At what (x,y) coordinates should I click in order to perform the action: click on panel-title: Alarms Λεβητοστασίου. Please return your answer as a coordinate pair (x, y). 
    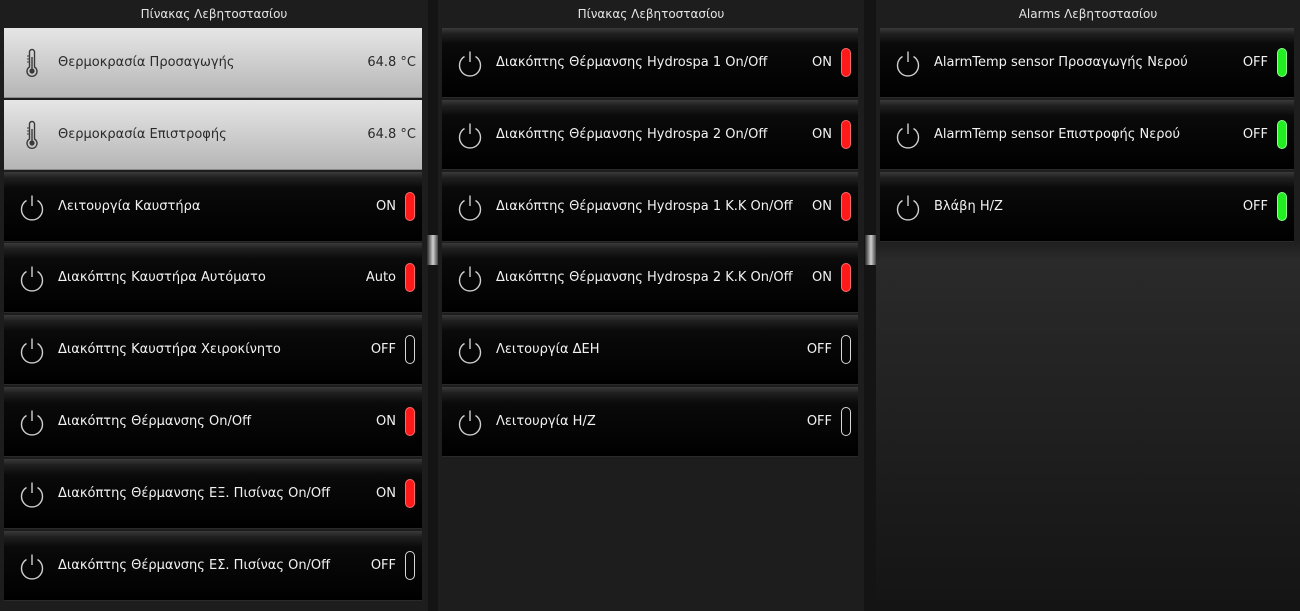
    Looking at the image, I should click on (1088, 14).